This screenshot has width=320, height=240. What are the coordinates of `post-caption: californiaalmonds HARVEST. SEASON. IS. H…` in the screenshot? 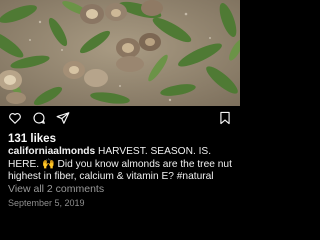 It's located at (122, 165).